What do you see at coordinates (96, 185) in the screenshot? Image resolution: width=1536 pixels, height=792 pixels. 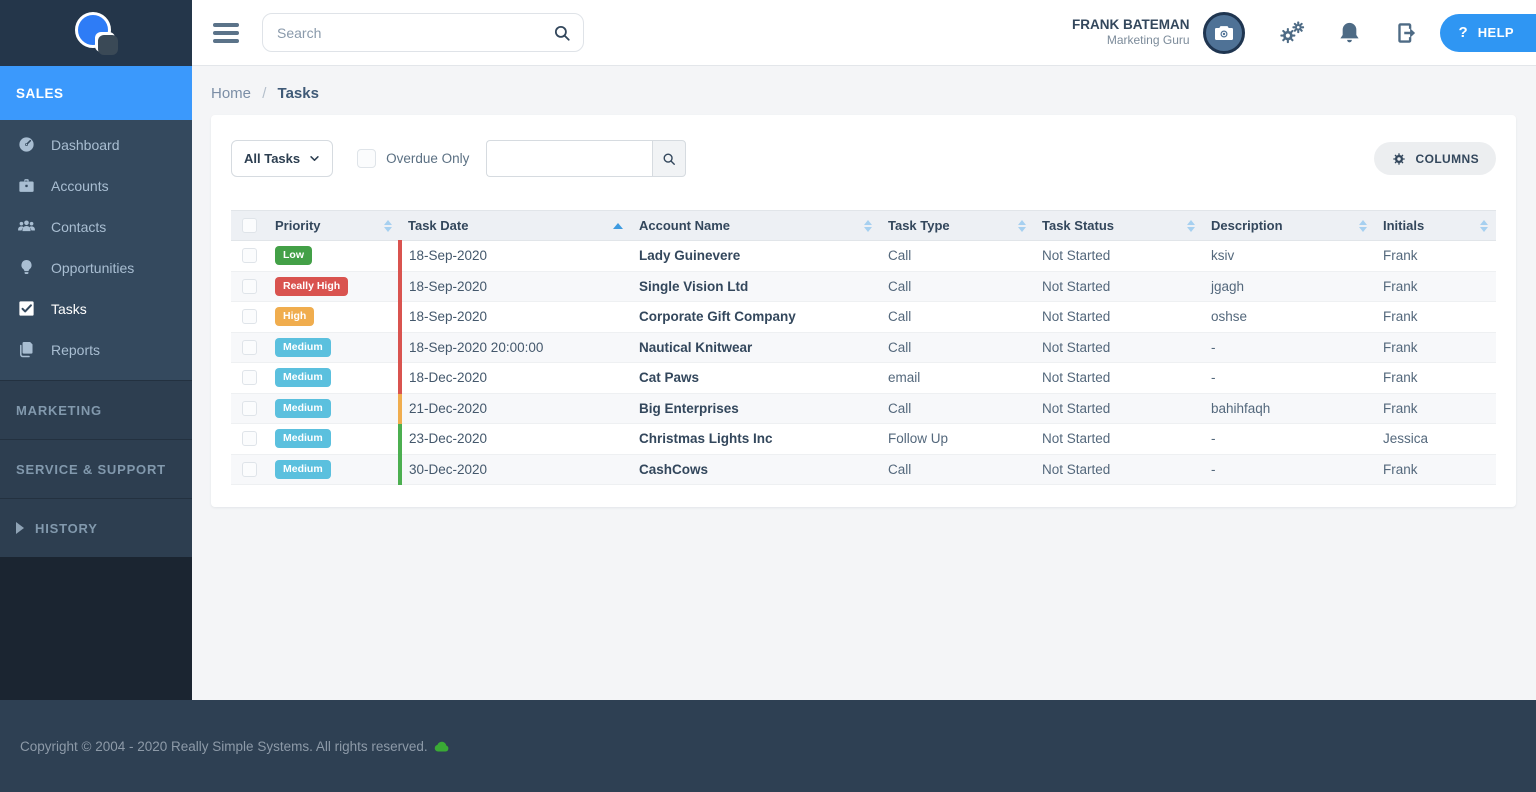 I see `sidebar-item-accounts: Accounts` at bounding box center [96, 185].